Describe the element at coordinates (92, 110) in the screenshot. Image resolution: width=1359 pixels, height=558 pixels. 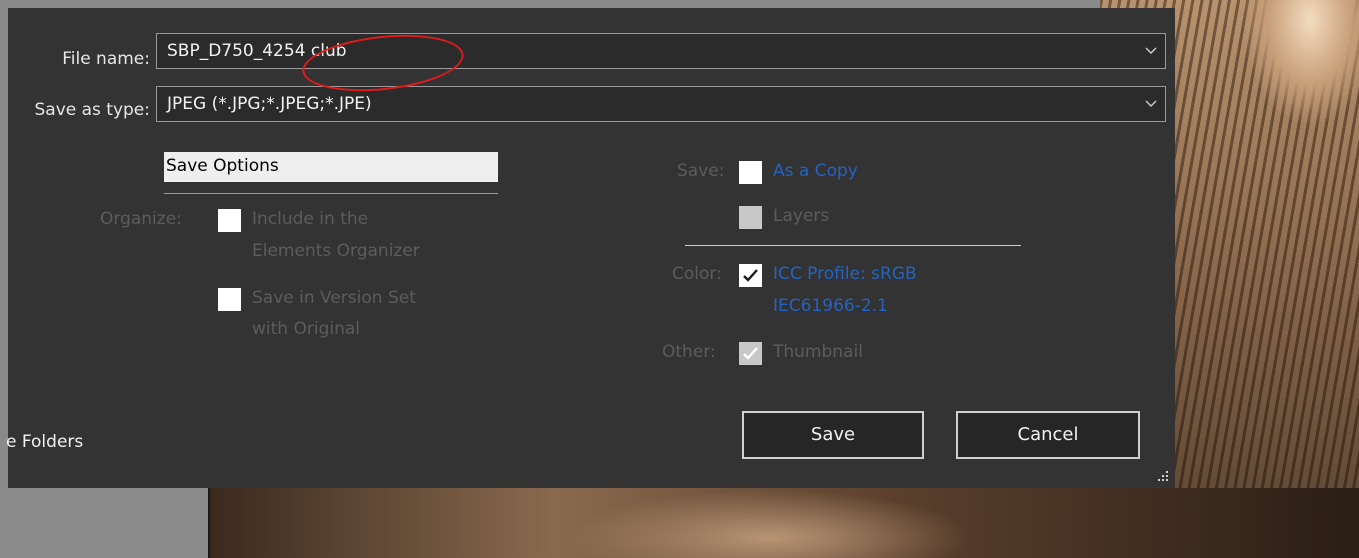
I see `save-as-type-label: Save as type:` at that location.